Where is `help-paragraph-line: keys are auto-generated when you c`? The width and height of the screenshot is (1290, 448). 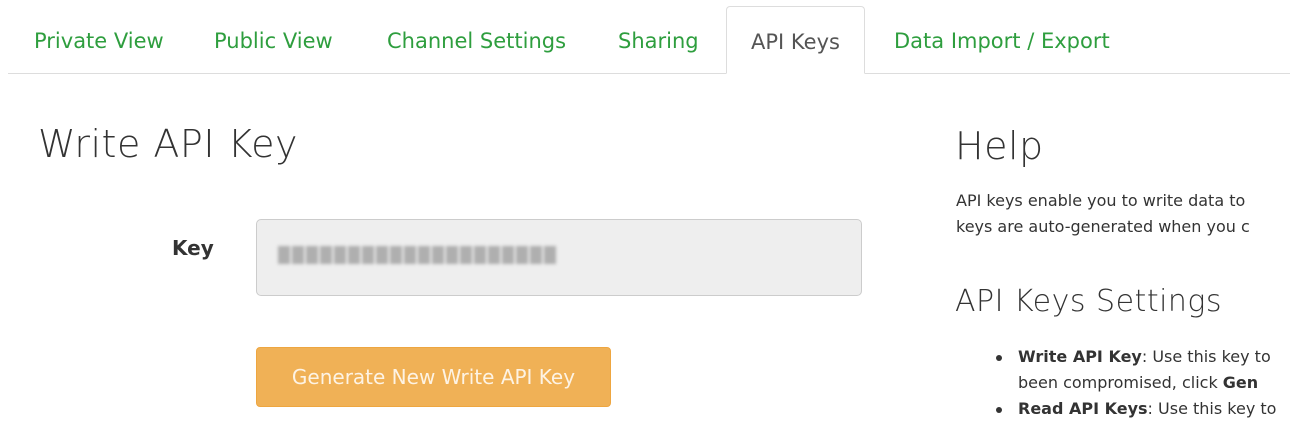 help-paragraph-line: keys are auto-generated when you c is located at coordinates (1103, 226).